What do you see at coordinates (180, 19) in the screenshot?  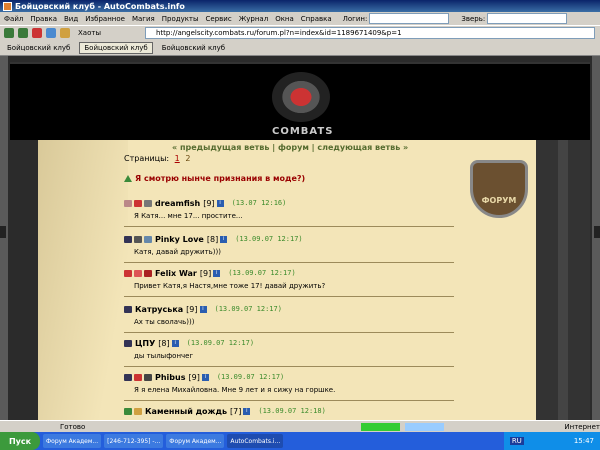 I see `menu-products: Продукты` at bounding box center [180, 19].